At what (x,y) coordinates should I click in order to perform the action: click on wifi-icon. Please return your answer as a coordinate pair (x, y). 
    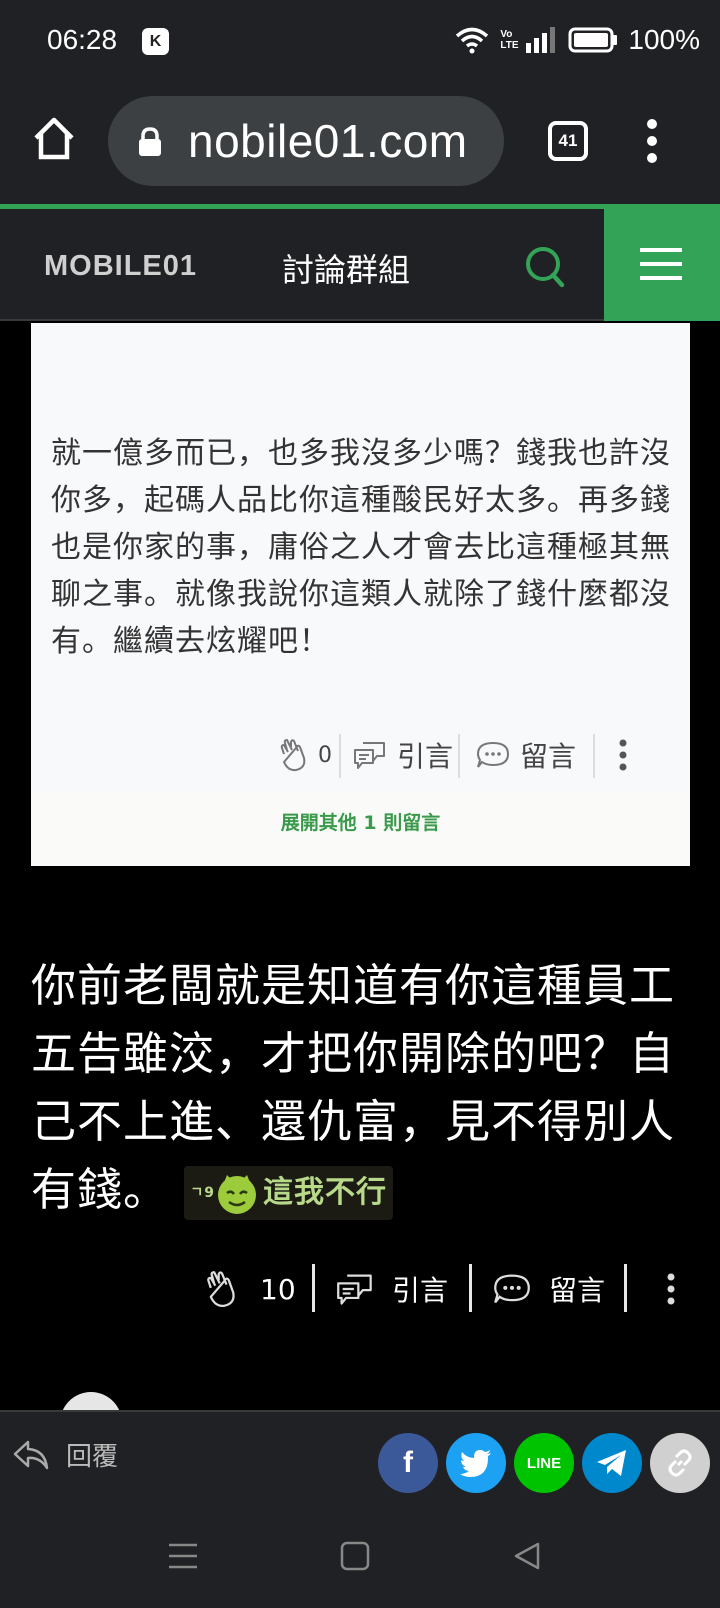
    Looking at the image, I should click on (472, 40).